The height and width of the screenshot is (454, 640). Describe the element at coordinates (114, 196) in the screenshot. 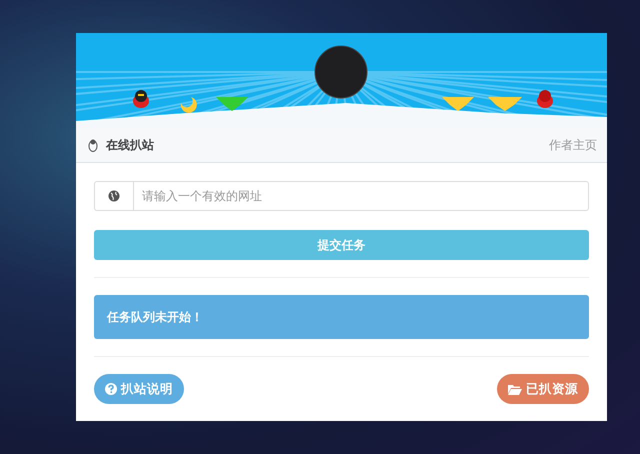

I see `globe-icon` at that location.